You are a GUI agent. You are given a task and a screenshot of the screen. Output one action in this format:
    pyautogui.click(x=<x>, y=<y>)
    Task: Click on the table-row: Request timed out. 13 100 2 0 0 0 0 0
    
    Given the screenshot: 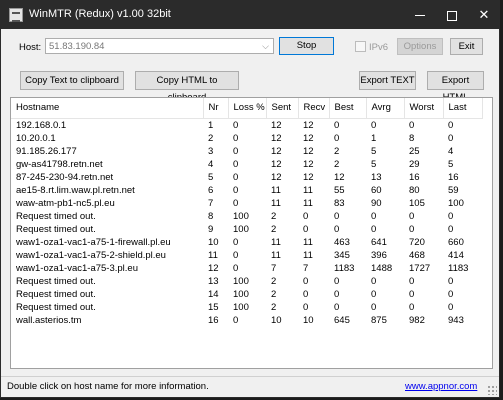 What is the action you would take?
    pyautogui.click(x=246, y=281)
    